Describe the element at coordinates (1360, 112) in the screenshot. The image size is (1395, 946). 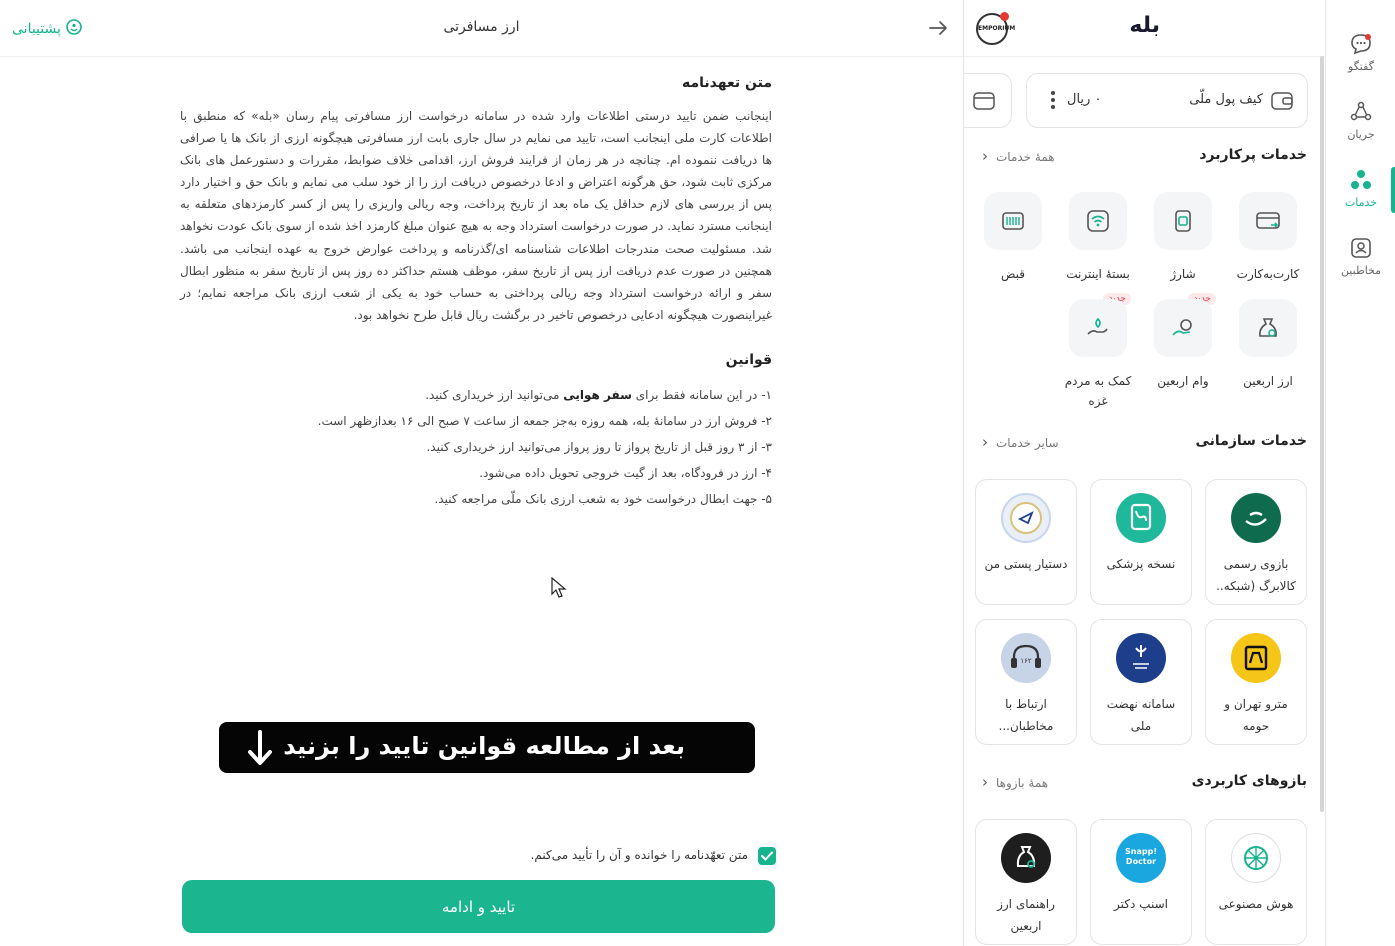
I see `flow-icon` at that location.